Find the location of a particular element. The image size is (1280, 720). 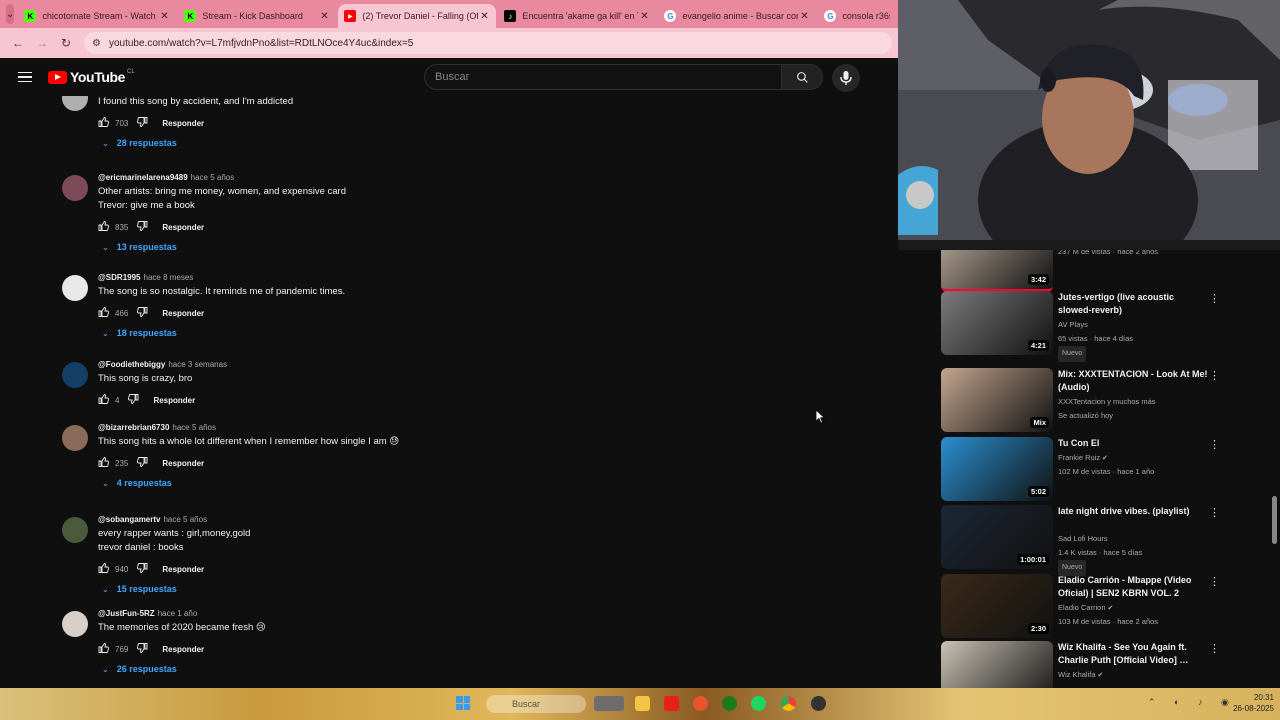

sidebar-scrollbar is located at coordinates (1274, 520).